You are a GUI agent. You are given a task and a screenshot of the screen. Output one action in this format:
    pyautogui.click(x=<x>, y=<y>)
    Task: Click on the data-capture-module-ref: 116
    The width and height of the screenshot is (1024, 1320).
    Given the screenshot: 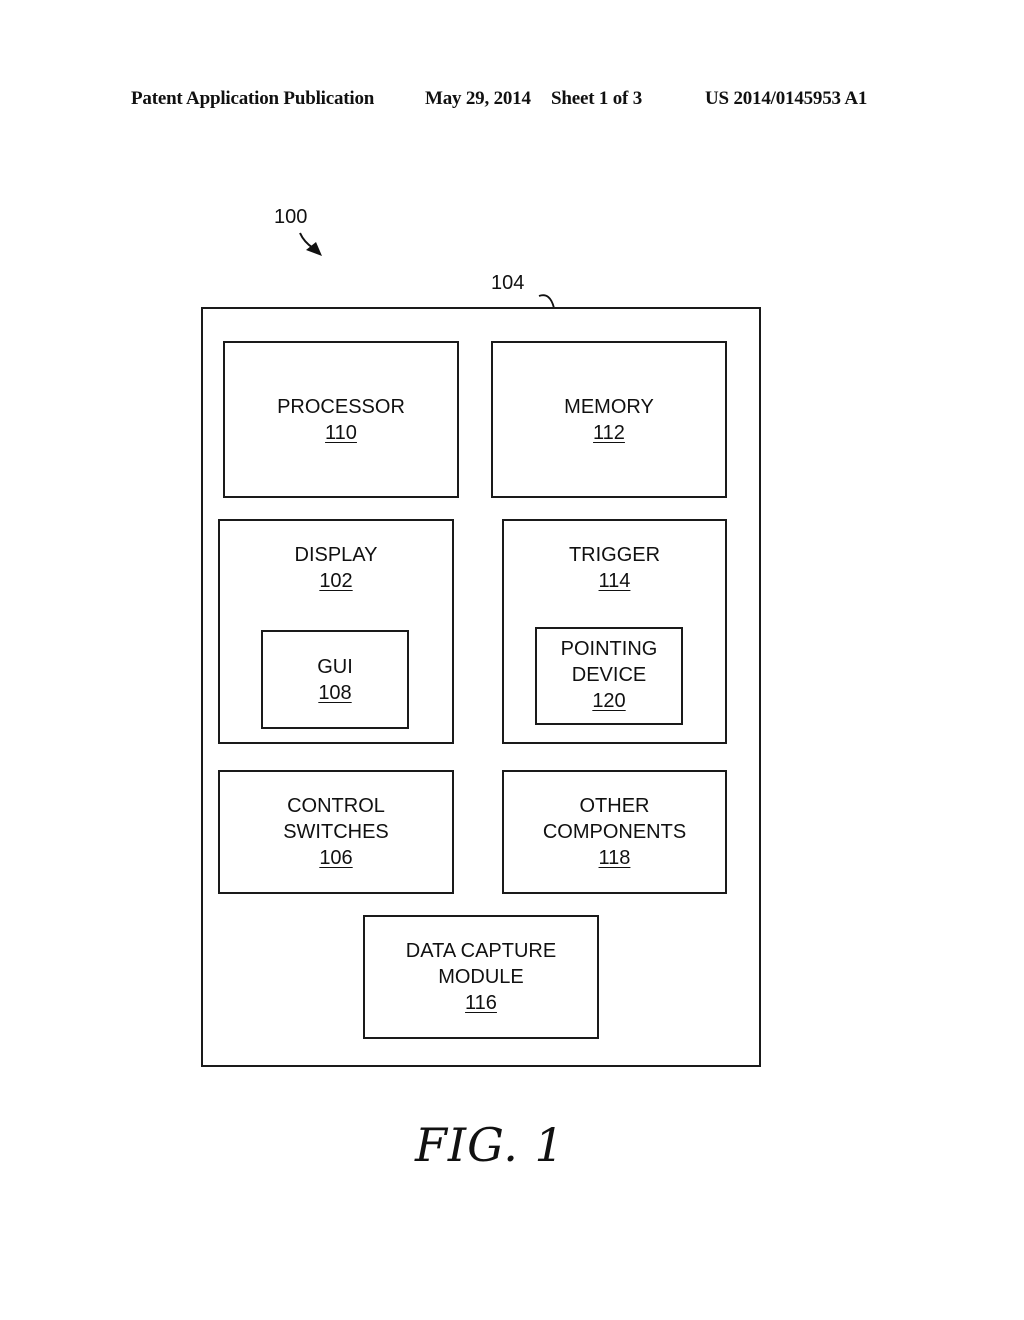 What is the action you would take?
    pyautogui.click(x=481, y=1003)
    